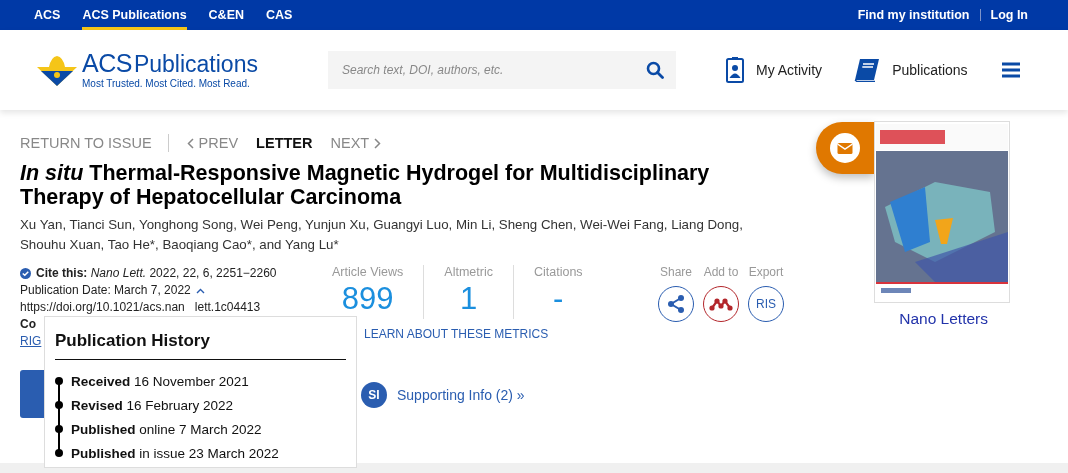 Image resolution: width=1068 pixels, height=473 pixels. Describe the element at coordinates (735, 70) in the screenshot. I see `id-badge-icon` at that location.